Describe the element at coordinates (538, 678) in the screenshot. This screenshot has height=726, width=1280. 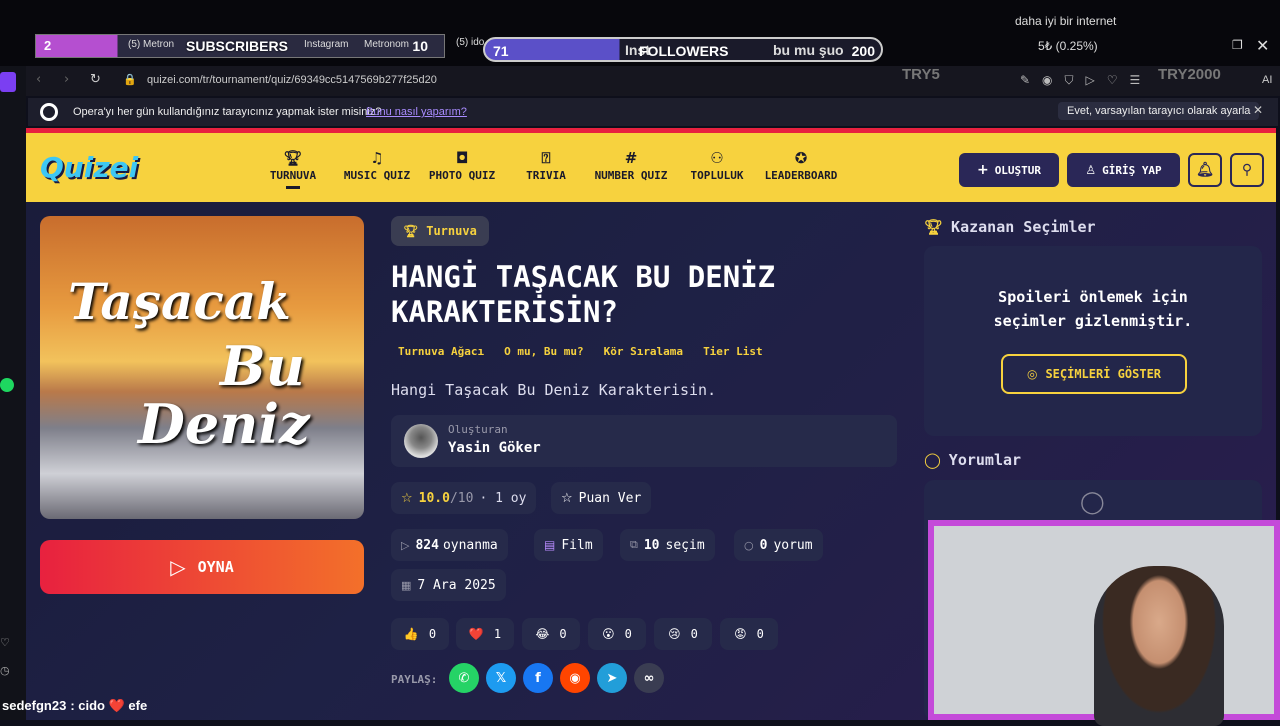
I see `facebook-icon: f` at that location.